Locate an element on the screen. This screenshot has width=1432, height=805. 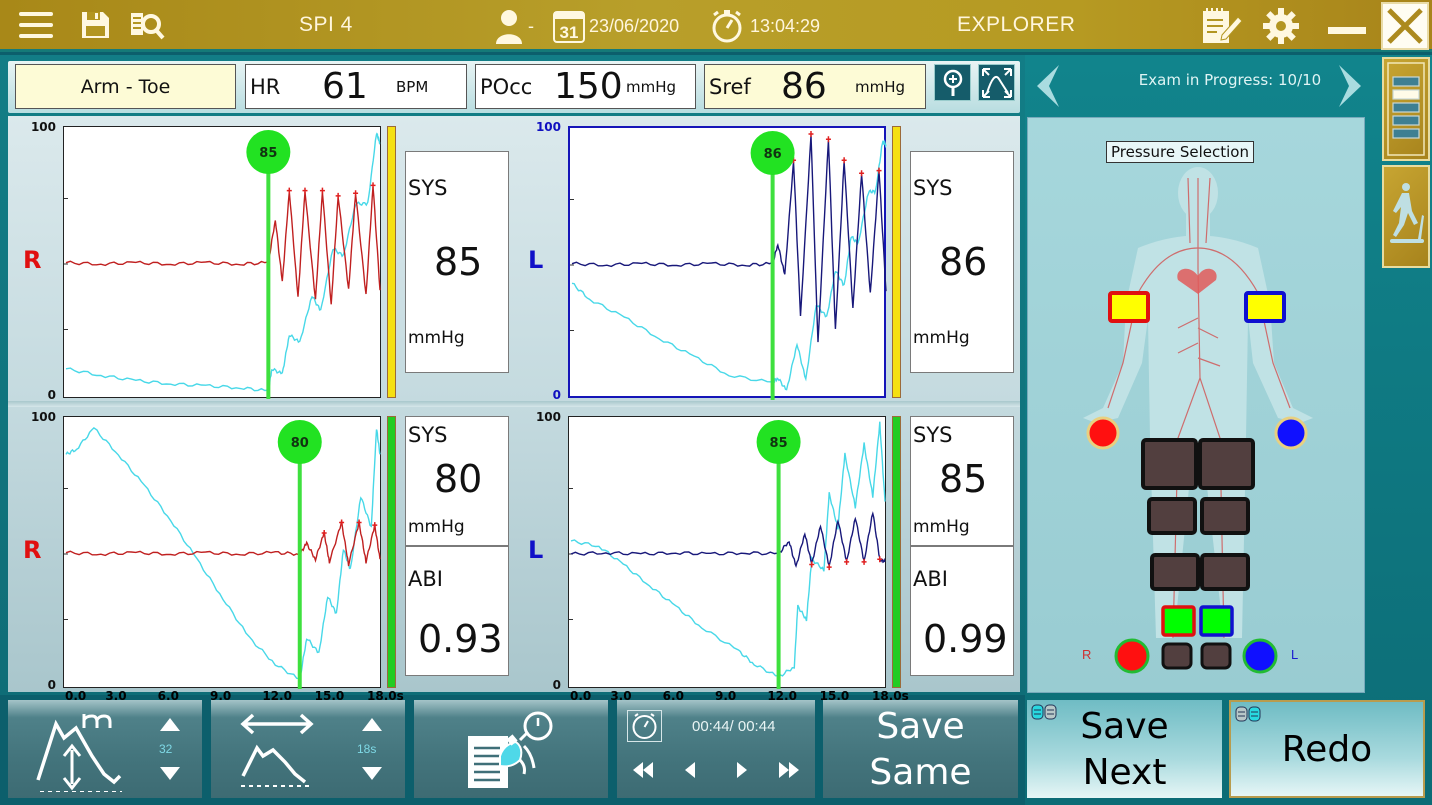
cuff-foot-right is located at coordinates (1177, 656).